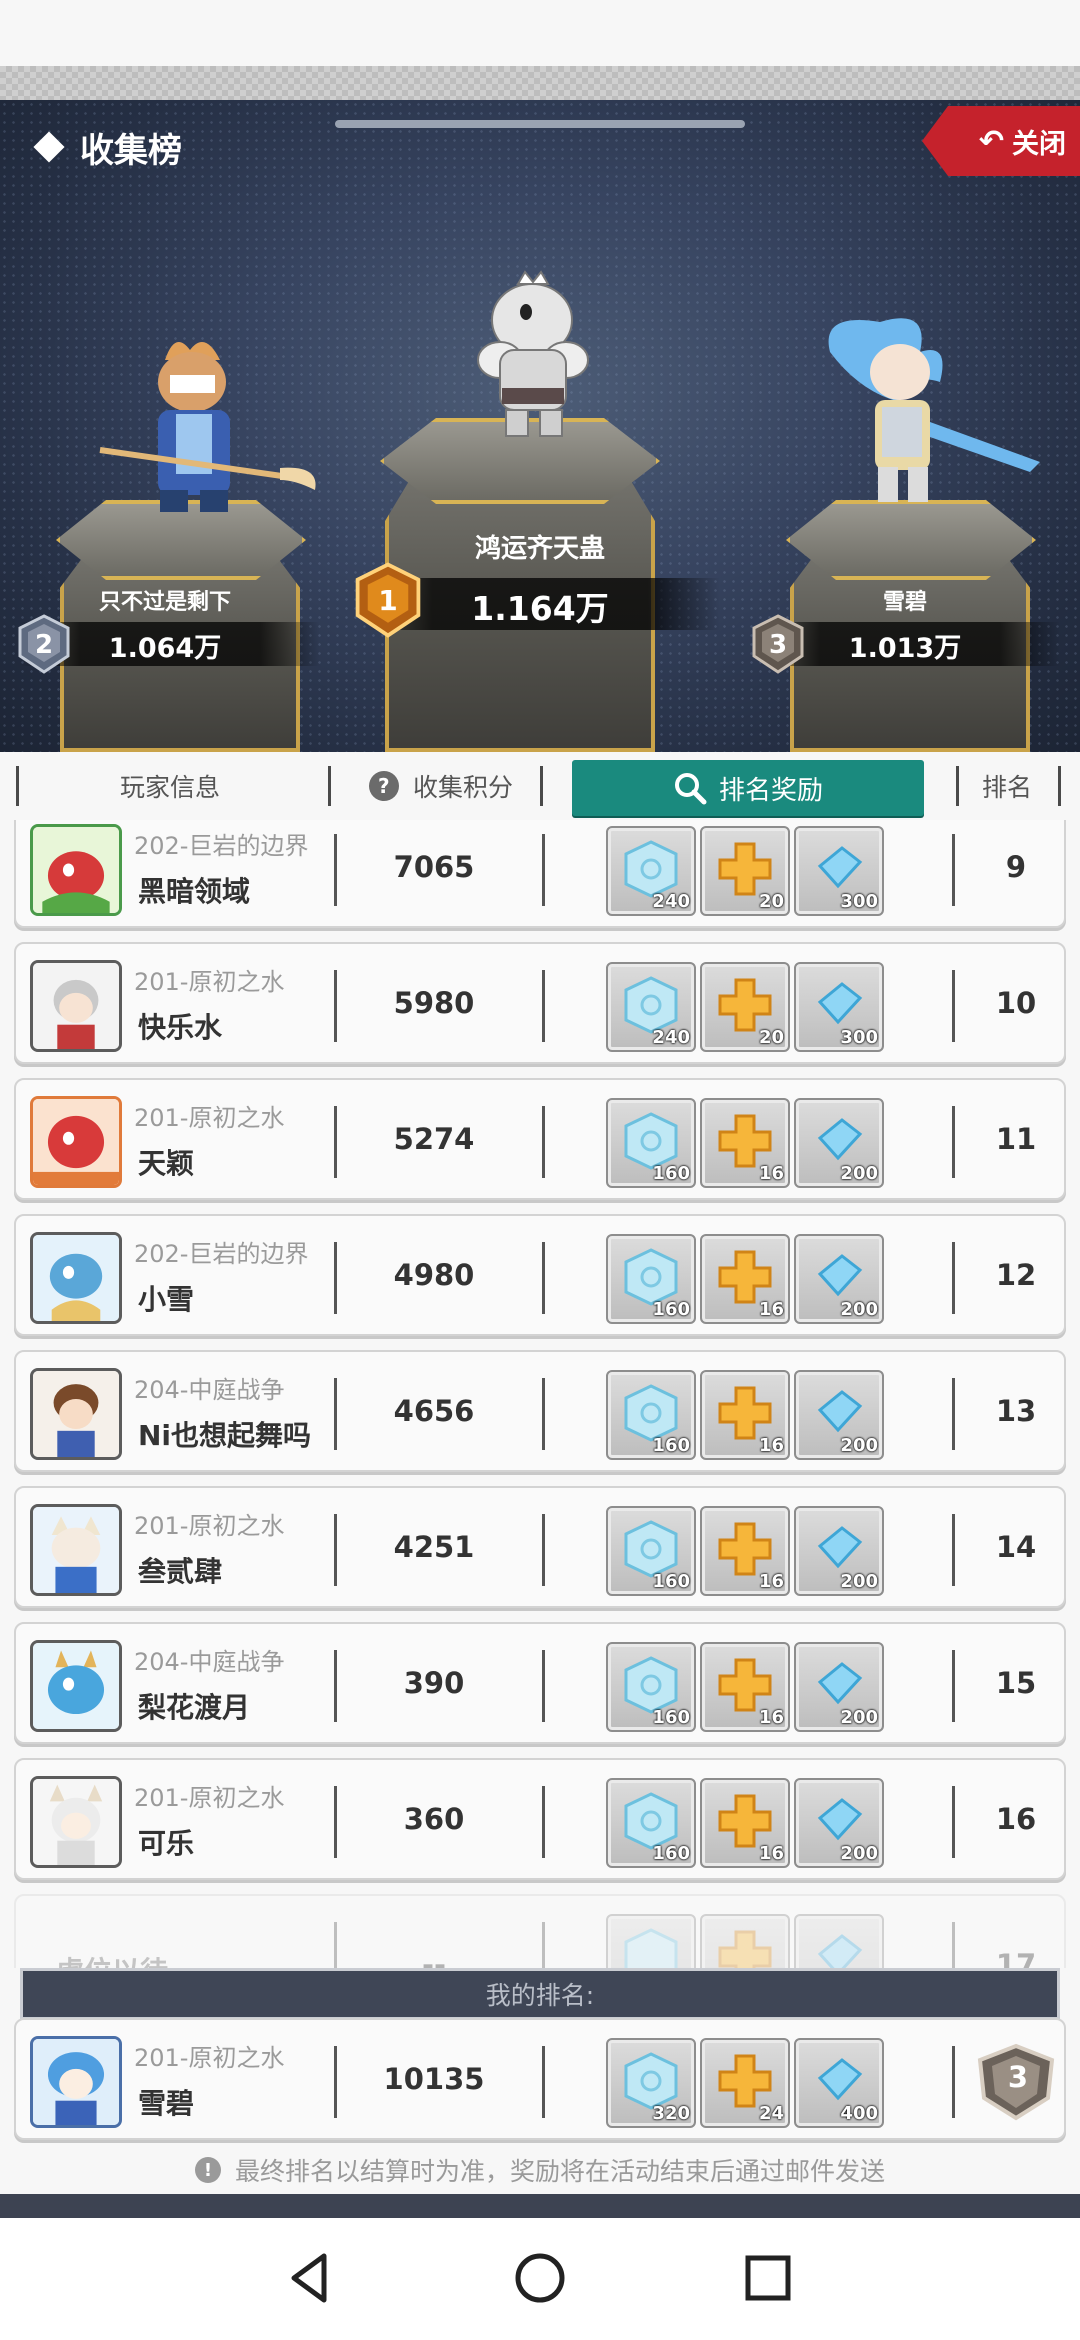 This screenshot has width=1080, height=2340. I want to click on tab-collect-score: ? 收集积分, so click(441, 786).